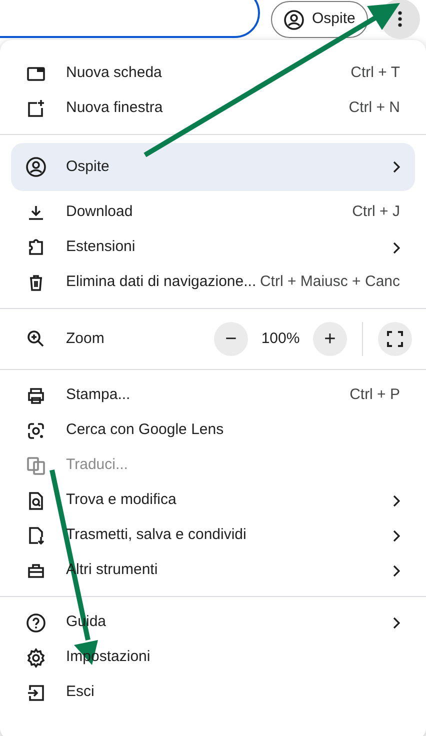  Describe the element at coordinates (213, 395) in the screenshot. I see `menu-item: Stampa... Ctrl + P` at that location.